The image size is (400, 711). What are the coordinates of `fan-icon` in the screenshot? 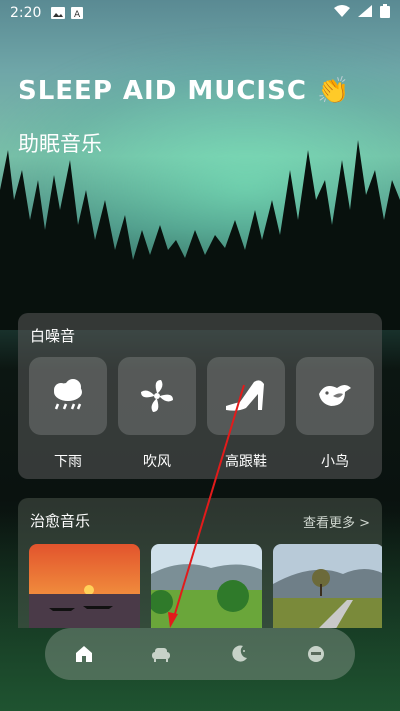 It's located at (157, 396).